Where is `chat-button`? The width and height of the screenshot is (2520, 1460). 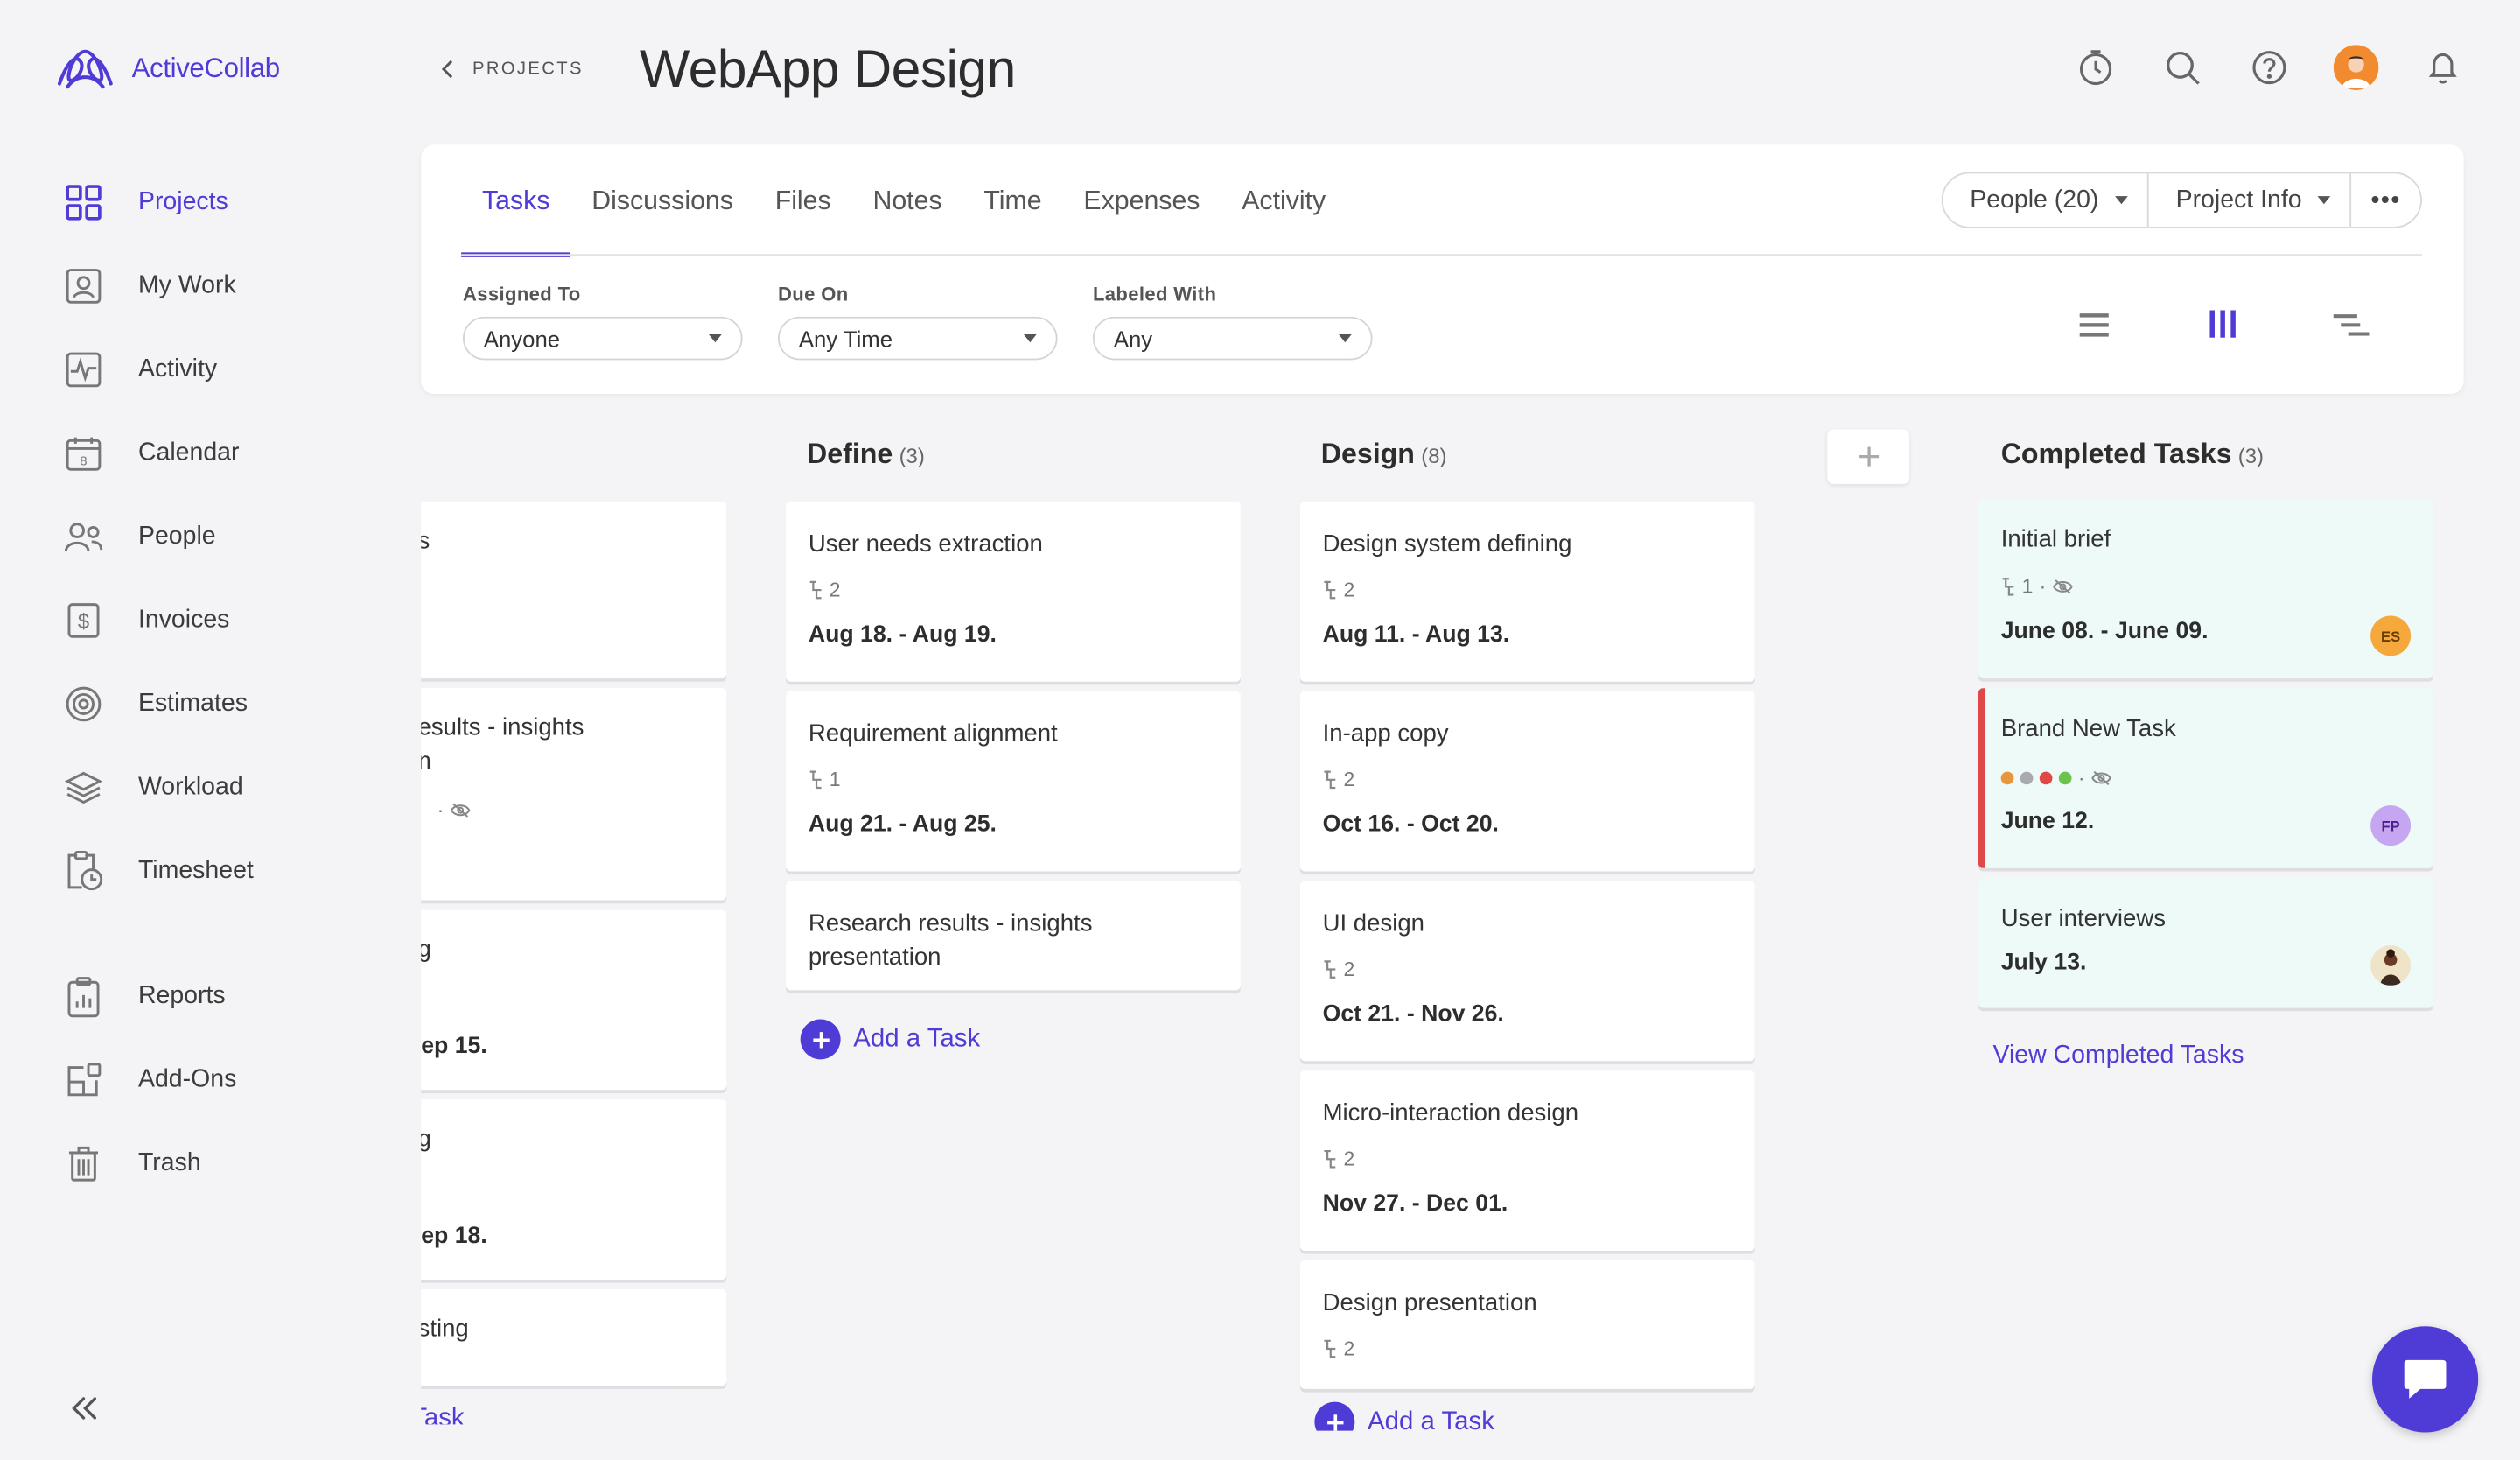 chat-button is located at coordinates (2425, 1380).